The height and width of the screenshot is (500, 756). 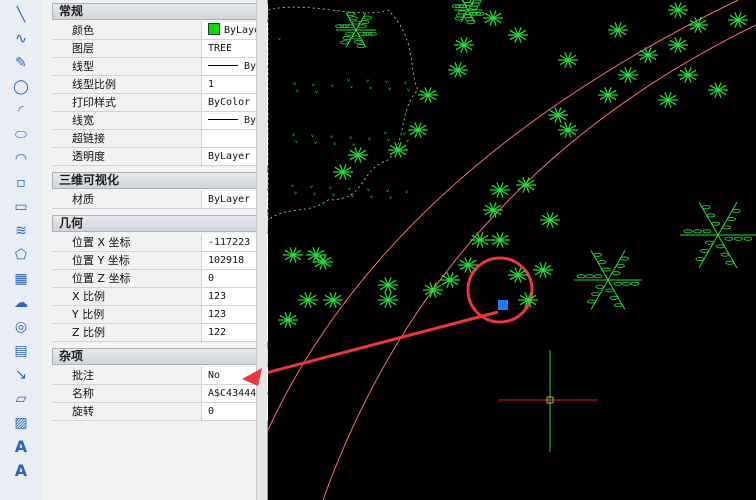 I want to click on hatch-icon: ▨, so click(x=21, y=423).